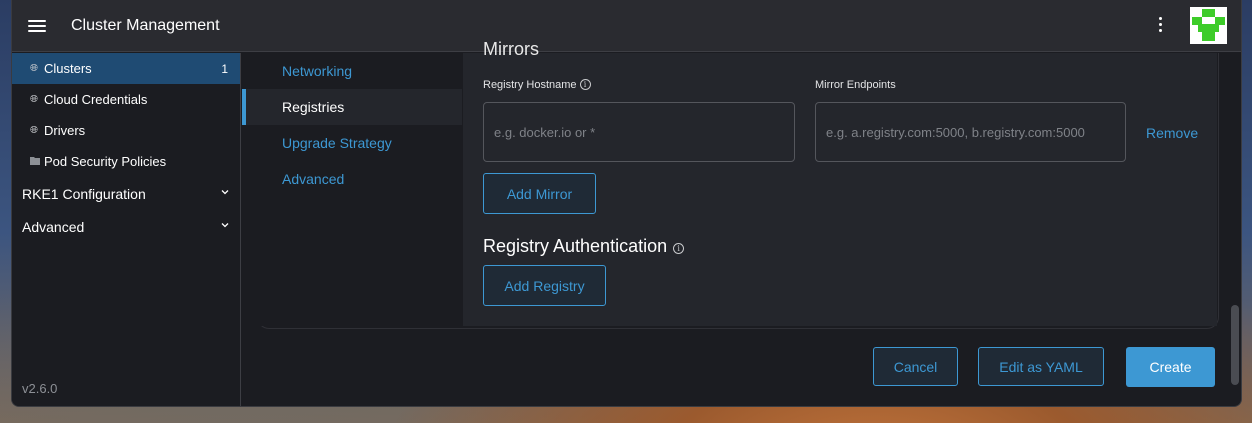  What do you see at coordinates (40, 388) in the screenshot?
I see `version-label: v2.6.0` at bounding box center [40, 388].